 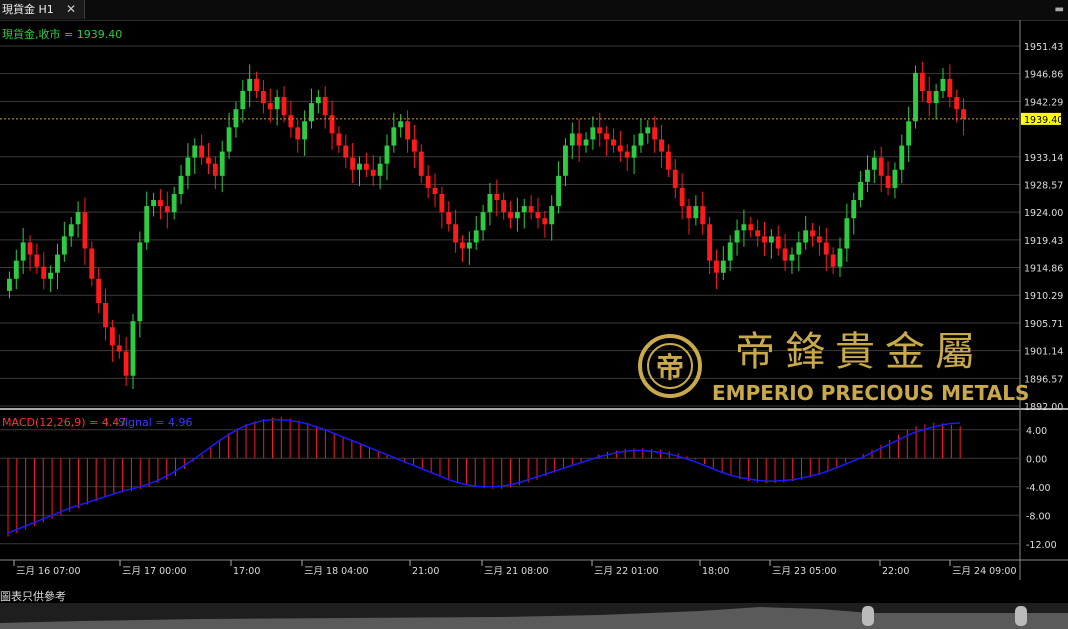 I want to click on chart-scrollbar, so click(x=534, y=616).